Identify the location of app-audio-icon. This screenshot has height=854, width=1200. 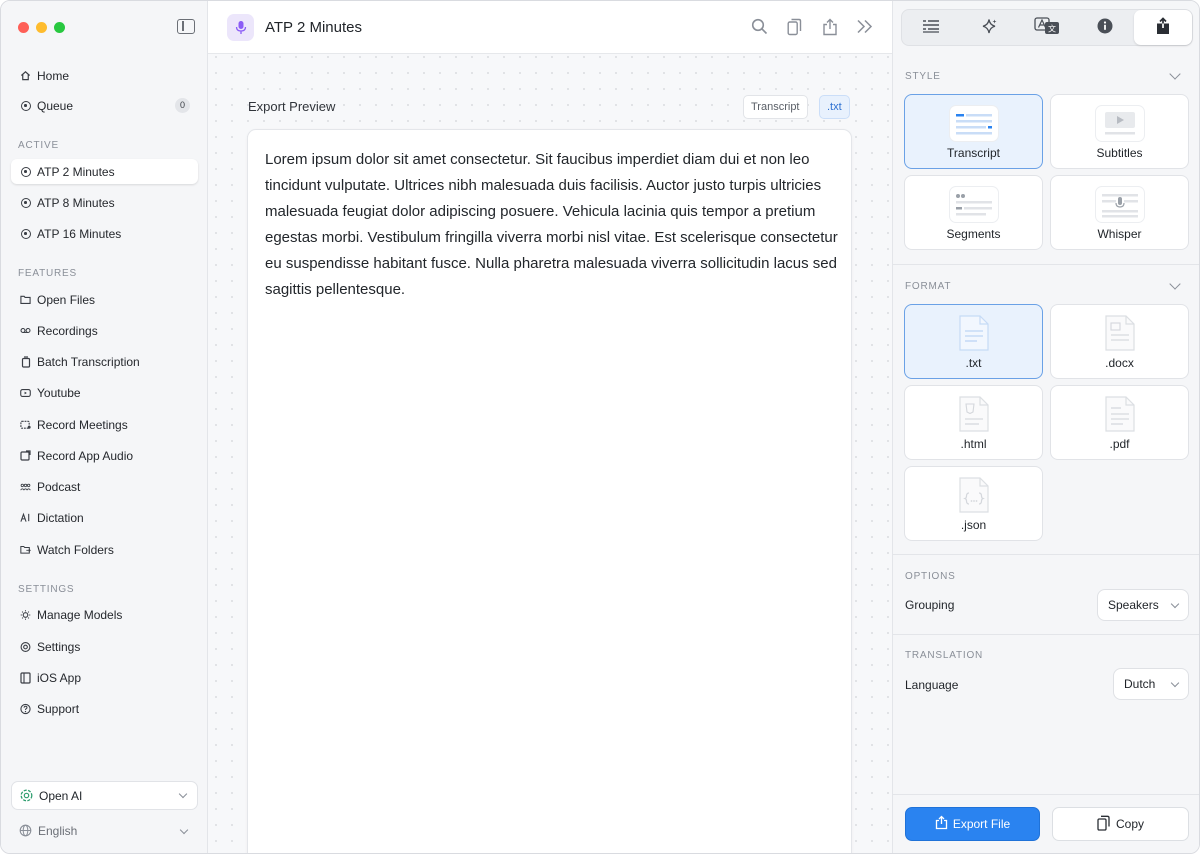
(25, 455).